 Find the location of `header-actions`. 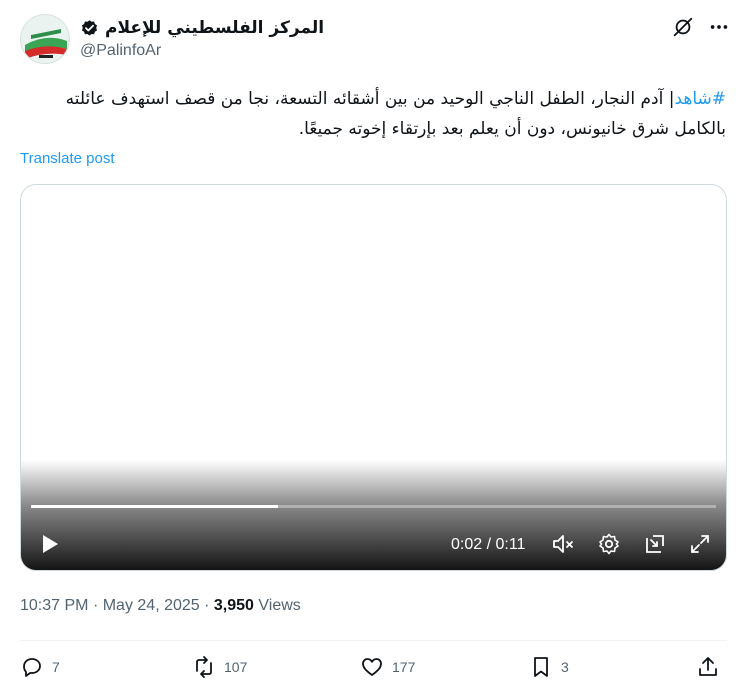

header-actions is located at coordinates (701, 27).